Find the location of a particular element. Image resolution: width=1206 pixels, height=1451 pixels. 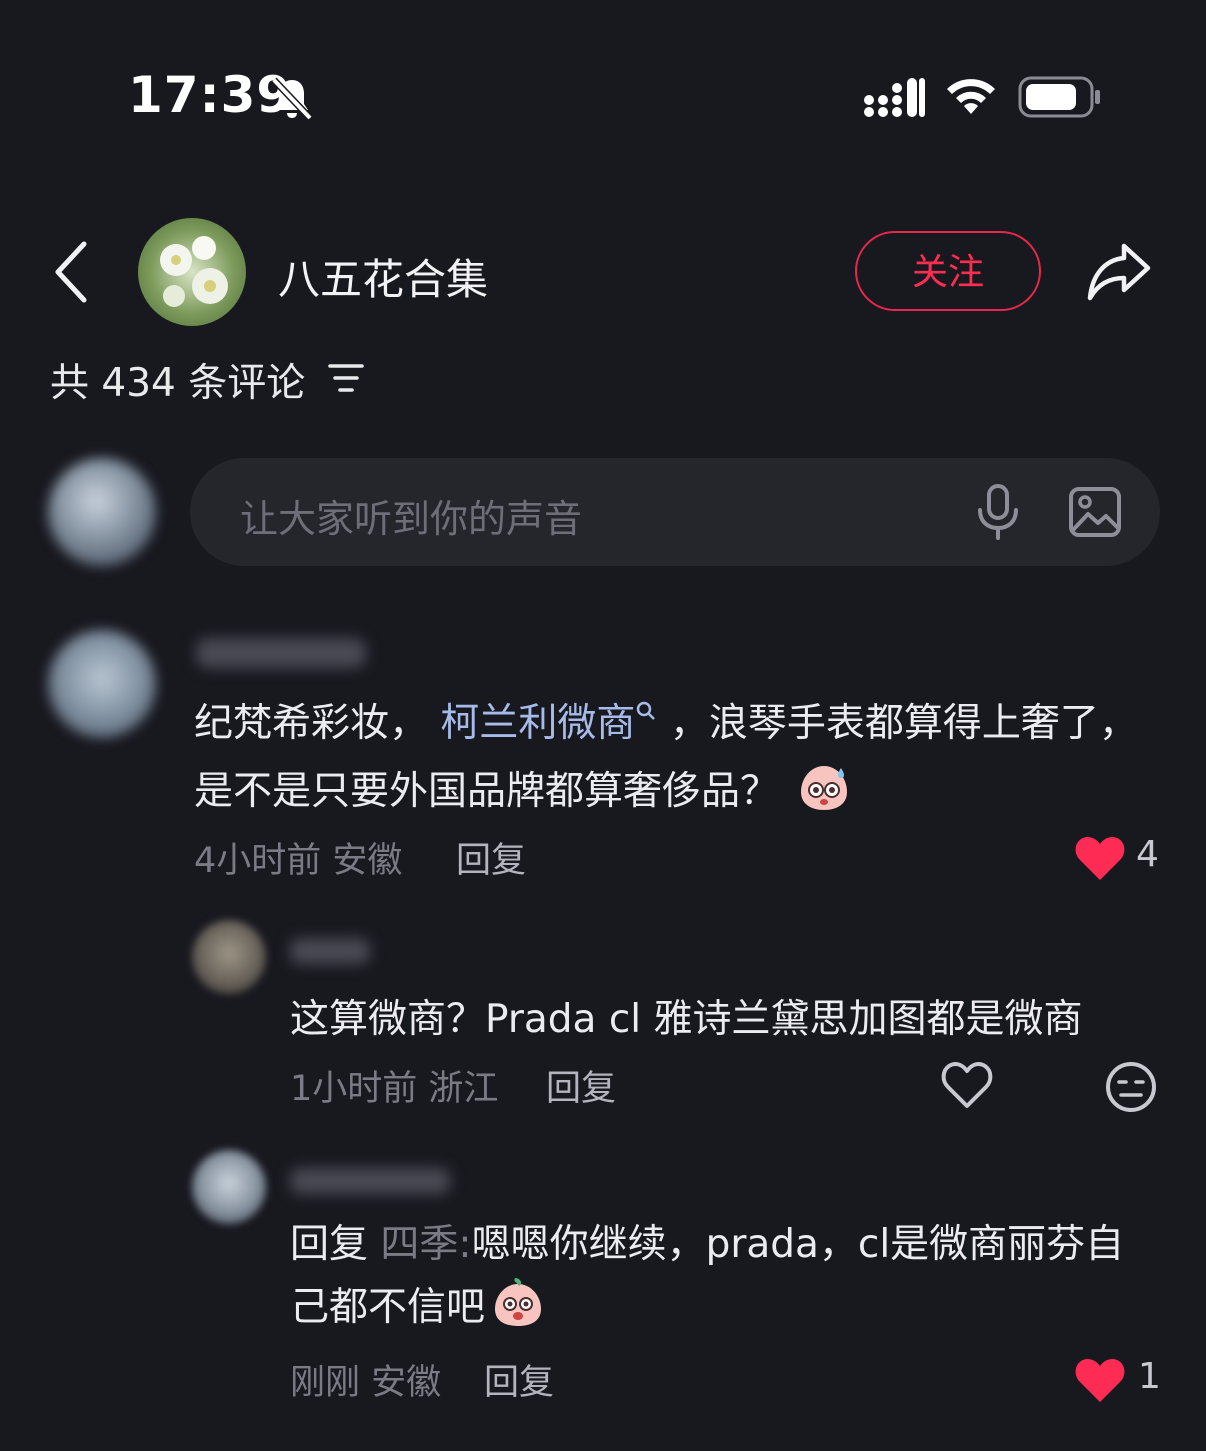

comment-input-placeholder: 让大家听到你的声音 is located at coordinates (411, 515).